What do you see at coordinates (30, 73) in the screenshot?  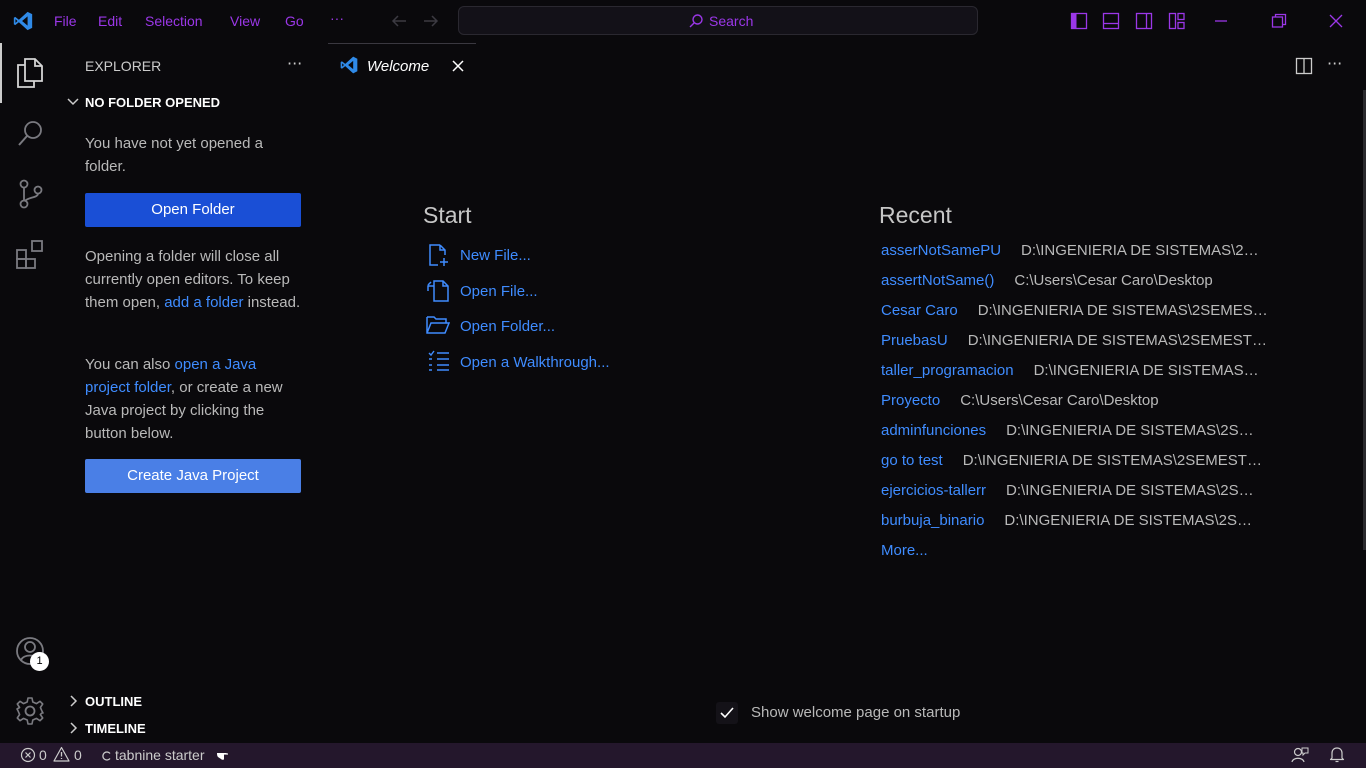 I see `explorer-files-icon` at bounding box center [30, 73].